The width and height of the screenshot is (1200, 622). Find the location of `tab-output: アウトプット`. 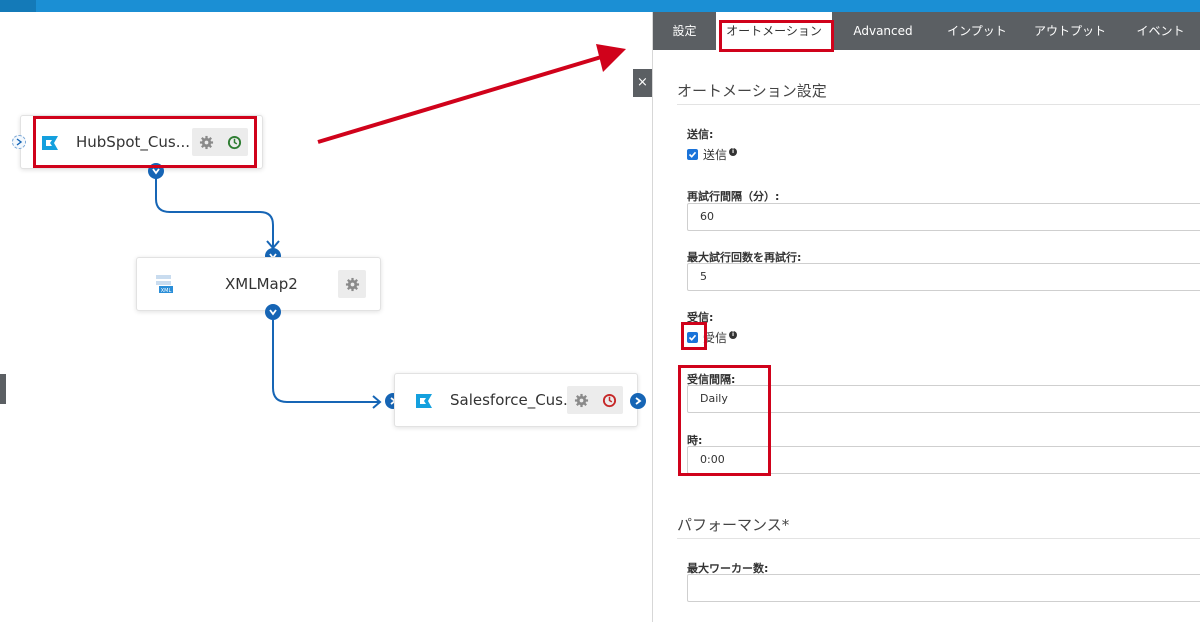

tab-output: アウトプット is located at coordinates (1070, 31).